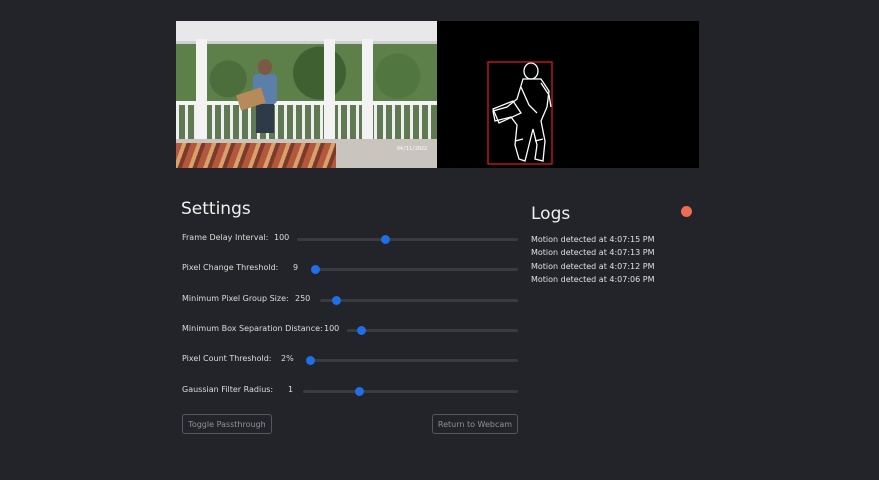 The image size is (879, 480). Describe the element at coordinates (252, 328) in the screenshot. I see `slider-label: Minimum Box Separation Distance:` at that location.